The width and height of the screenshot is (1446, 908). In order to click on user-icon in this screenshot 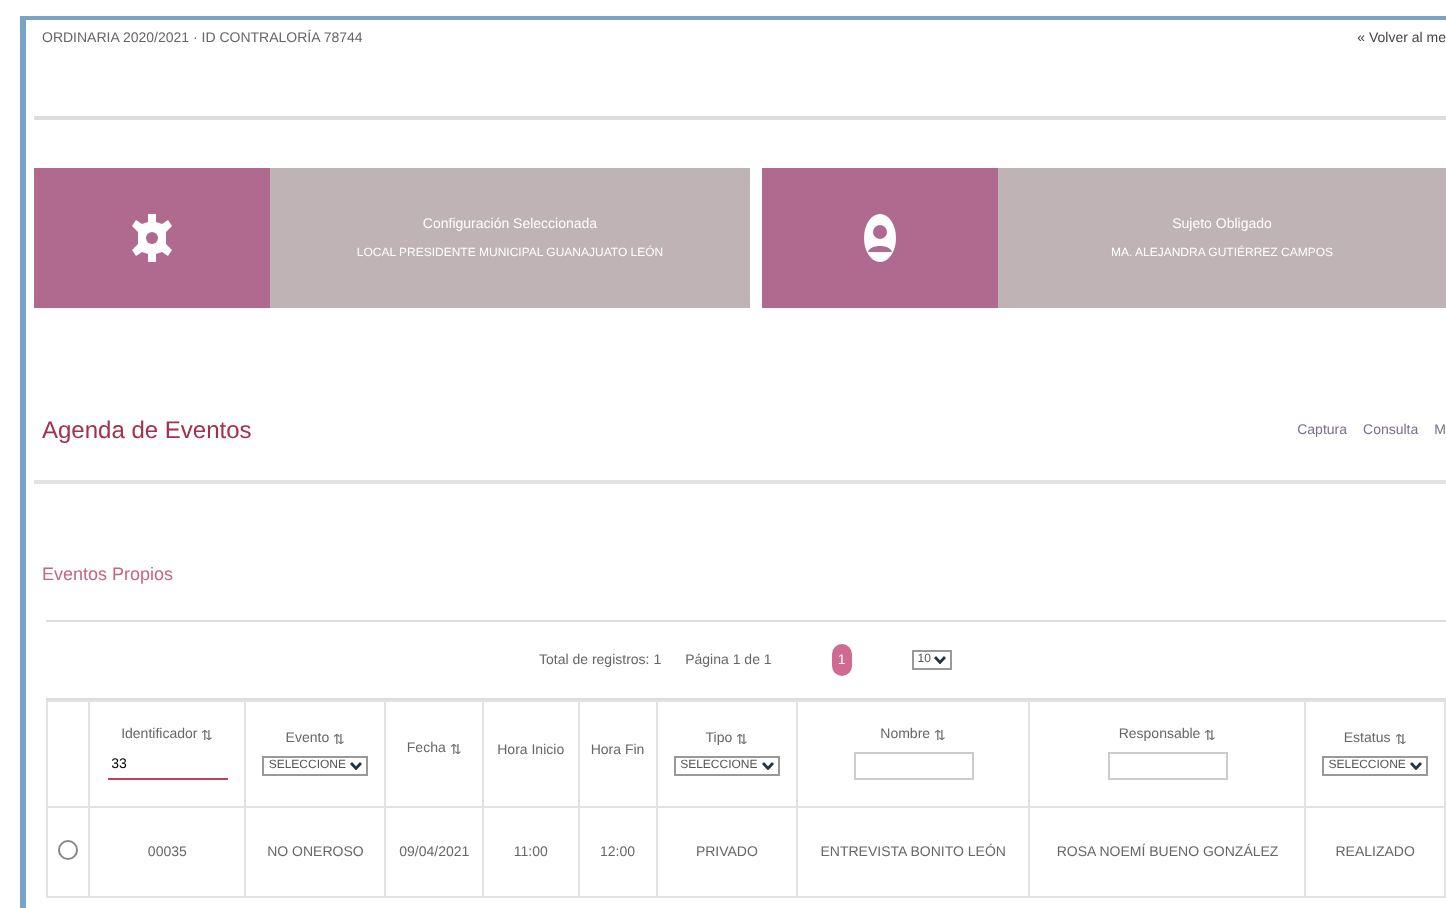, I will do `click(880, 238)`.